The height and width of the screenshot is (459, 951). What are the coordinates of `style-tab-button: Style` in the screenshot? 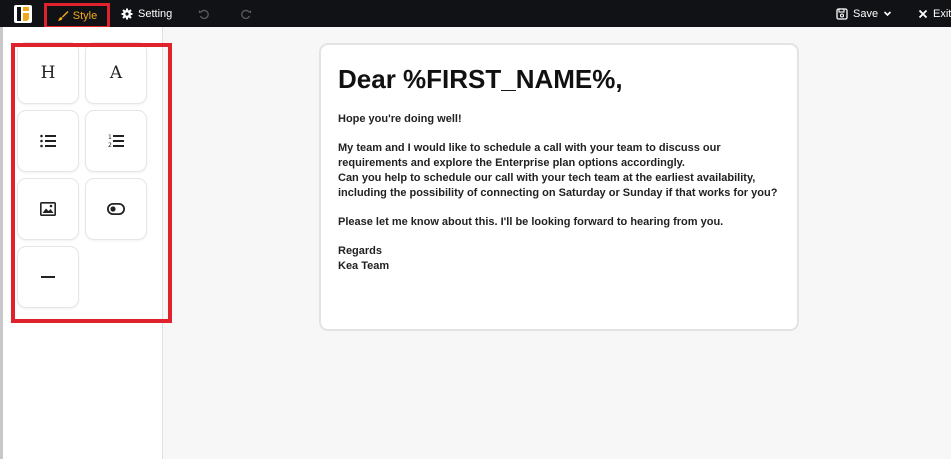 It's located at (77, 16).